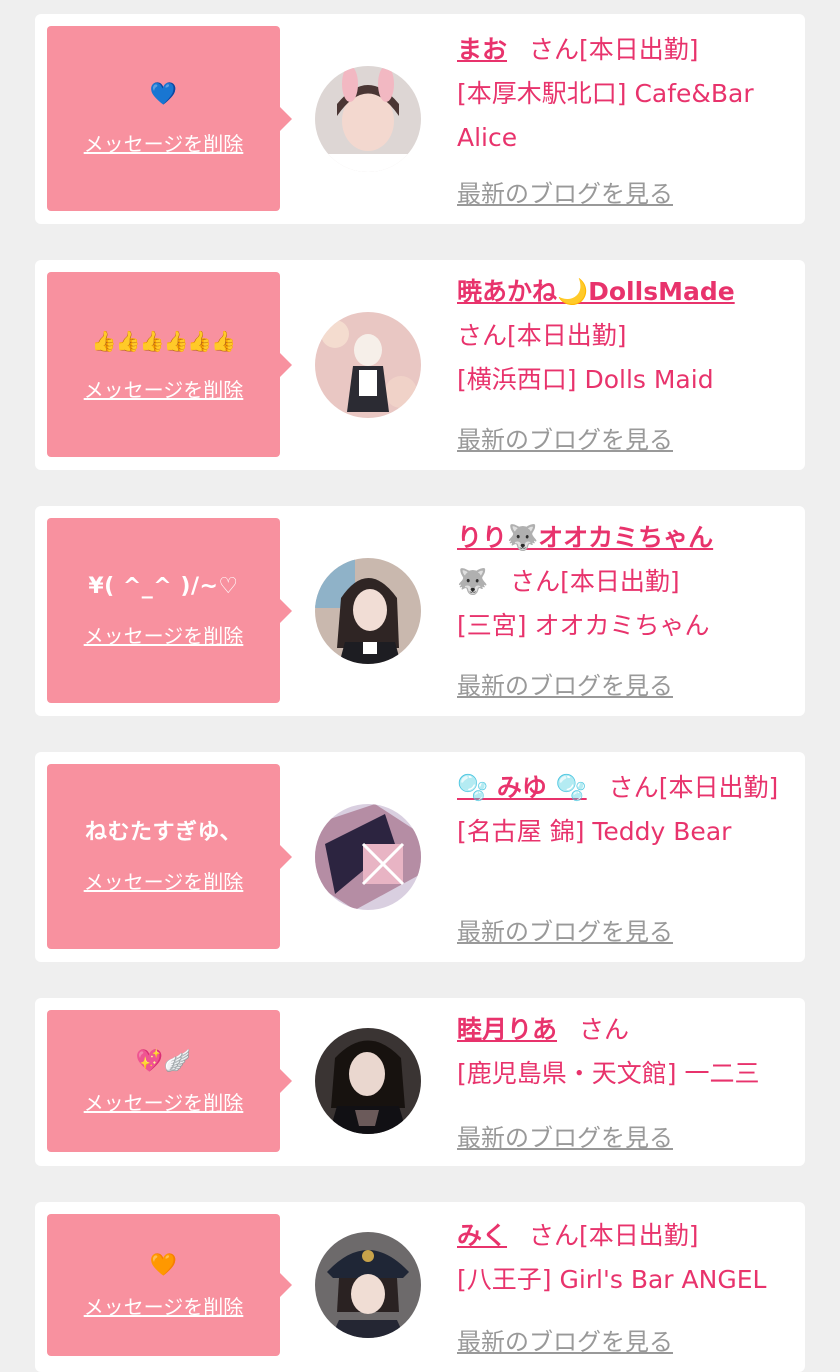  Describe the element at coordinates (605, 115) in the screenshot. I see `shop-label: [本厚木駅北口] Cafe&Bar Alice` at that location.